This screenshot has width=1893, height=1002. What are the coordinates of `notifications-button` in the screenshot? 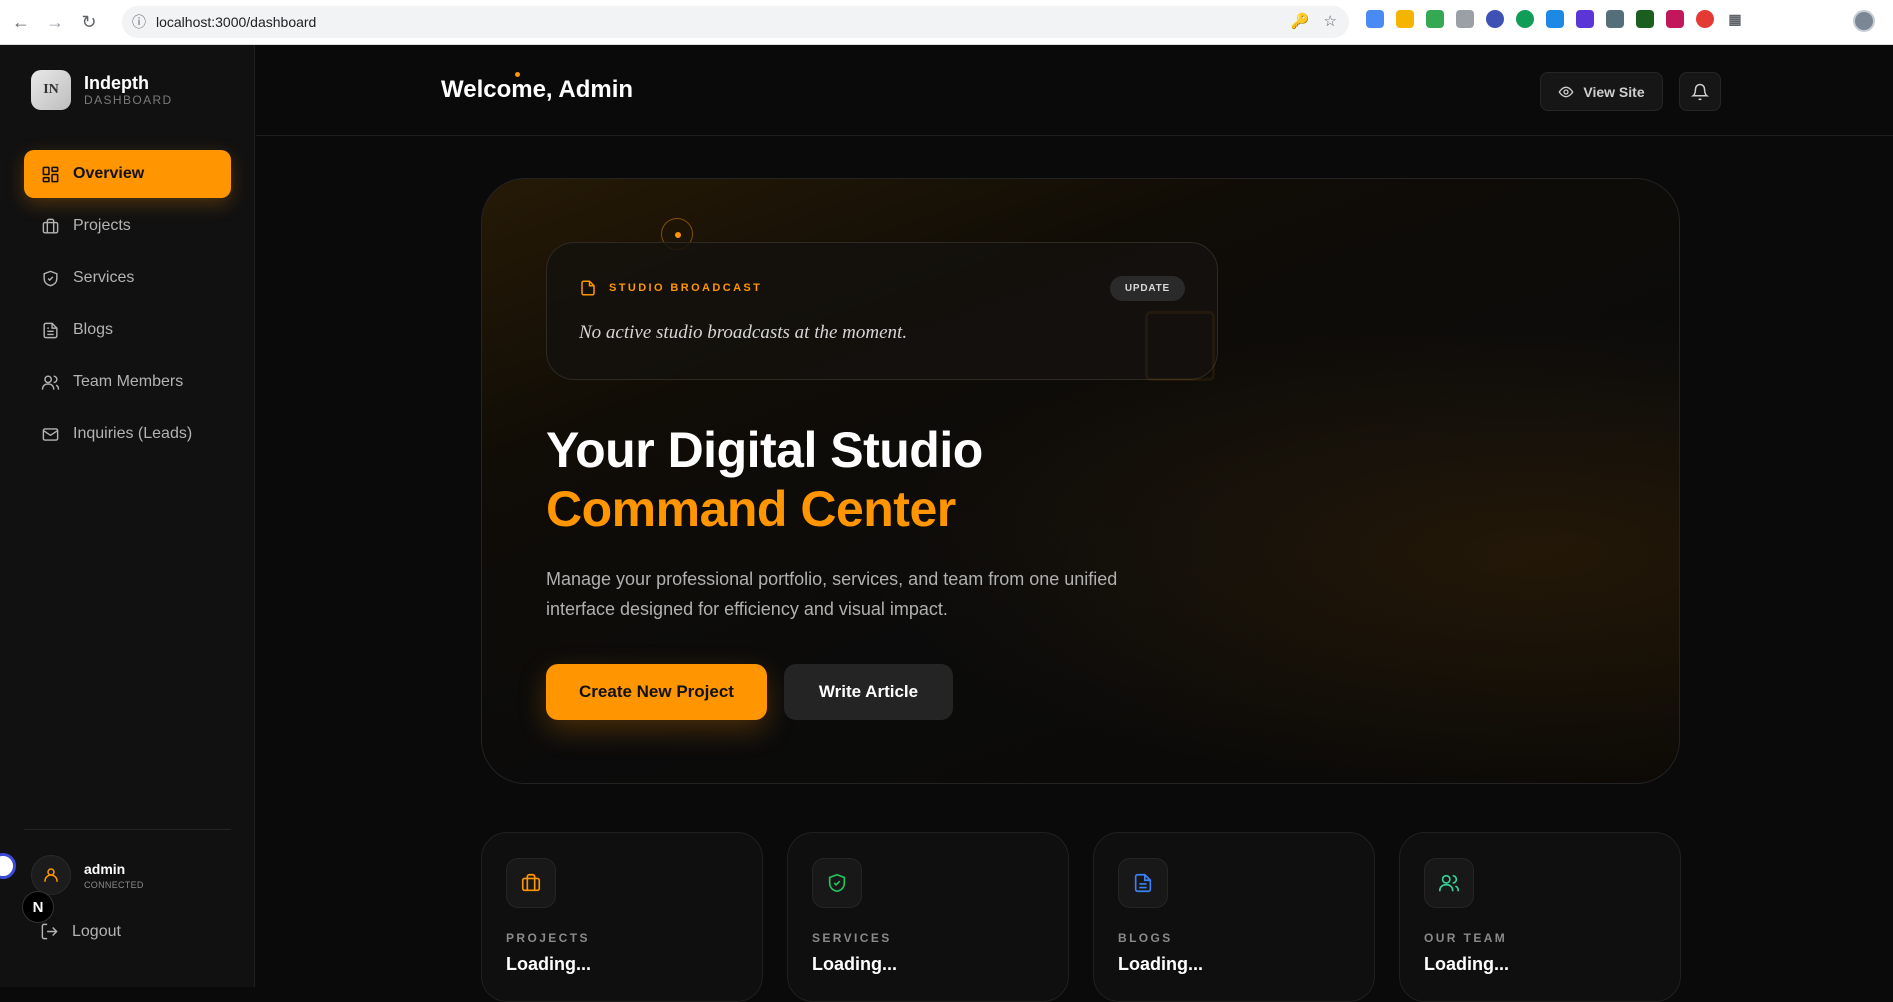 It's located at (1700, 91).